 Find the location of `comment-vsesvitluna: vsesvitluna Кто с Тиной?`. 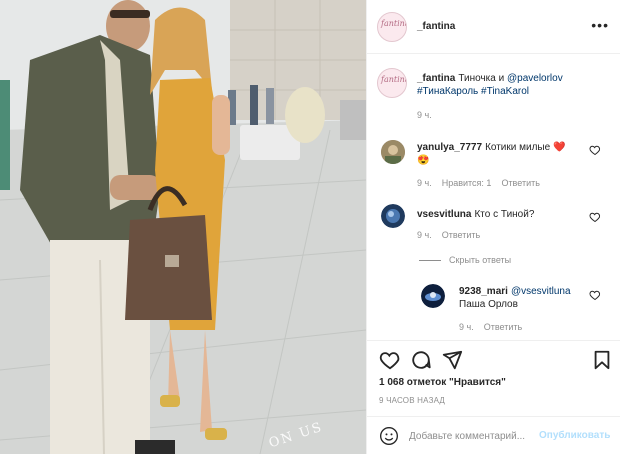

comment-vsesvitluna: vsesvitluna Кто с Тиной? is located at coordinates (502, 214).